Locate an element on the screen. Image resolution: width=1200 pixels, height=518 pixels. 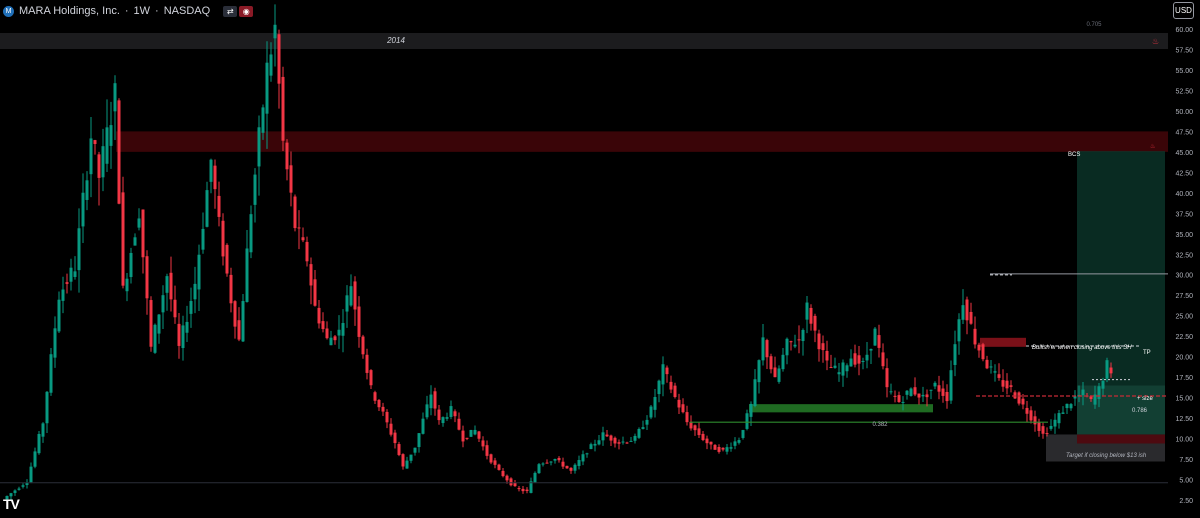
alert-icon: ◉ is located at coordinates (246, 11).